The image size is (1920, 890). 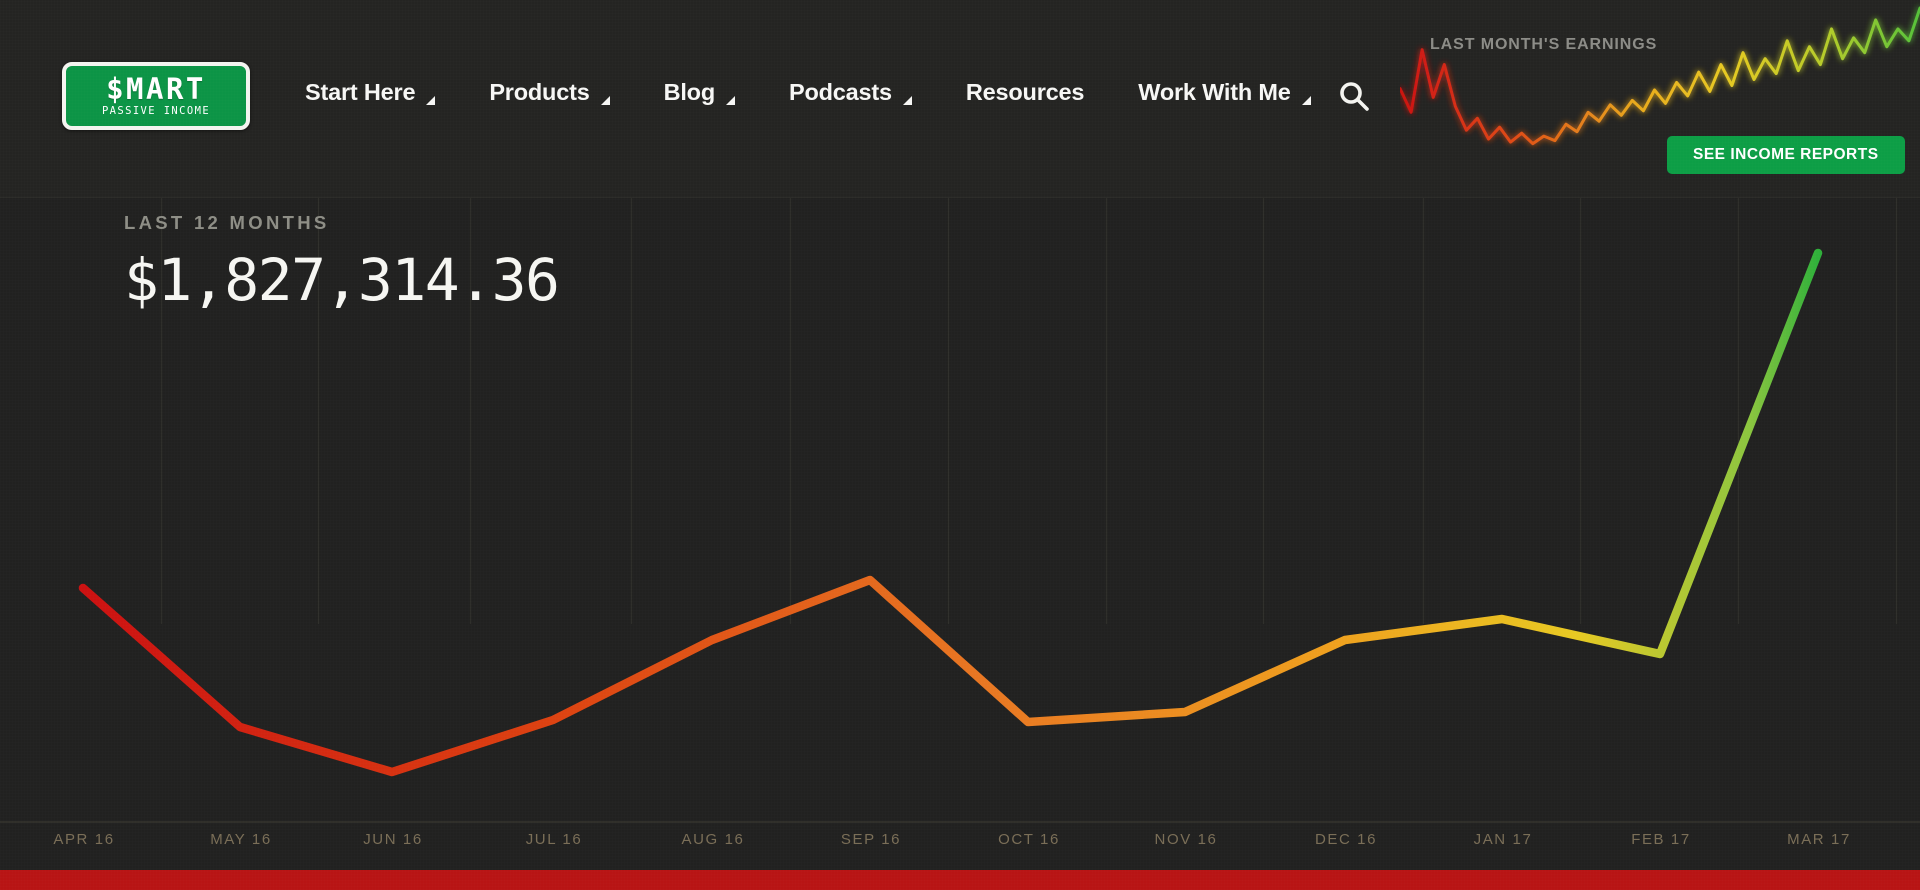 I want to click on month-label: DEC 16, so click(x=1346, y=839).